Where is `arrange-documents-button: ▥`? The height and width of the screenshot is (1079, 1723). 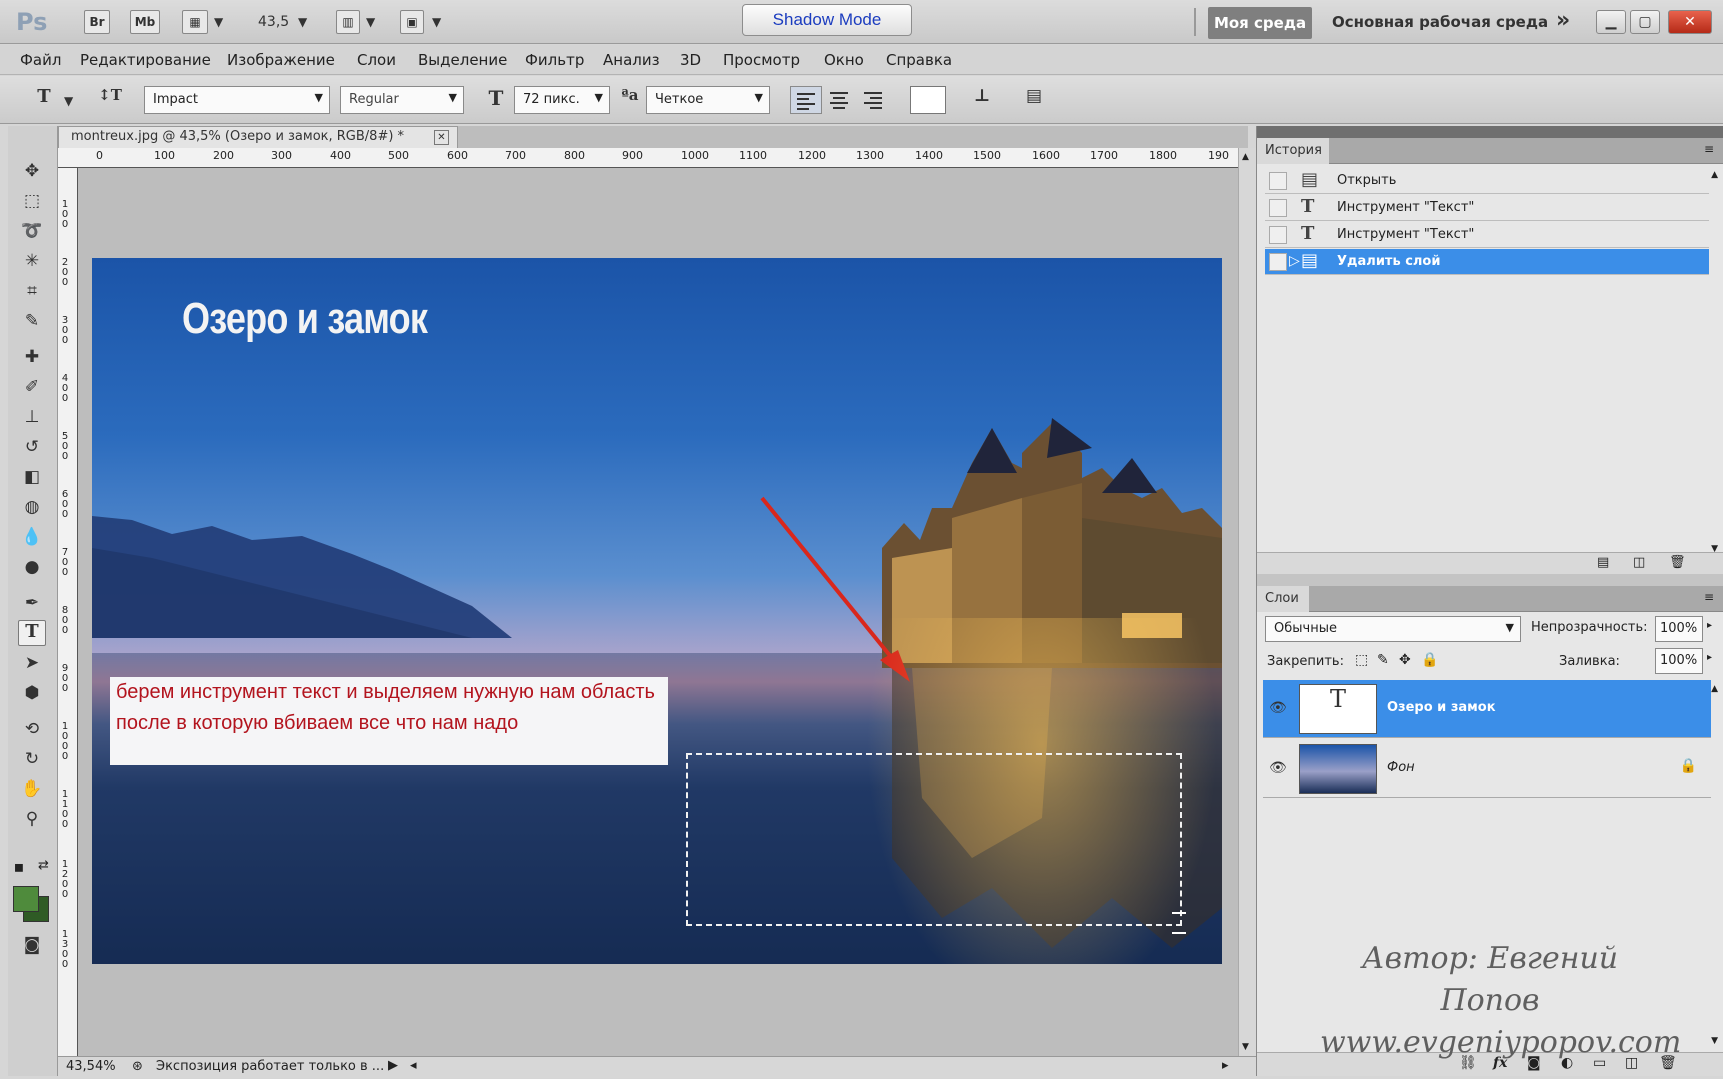
arrange-documents-button: ▥ is located at coordinates (348, 22).